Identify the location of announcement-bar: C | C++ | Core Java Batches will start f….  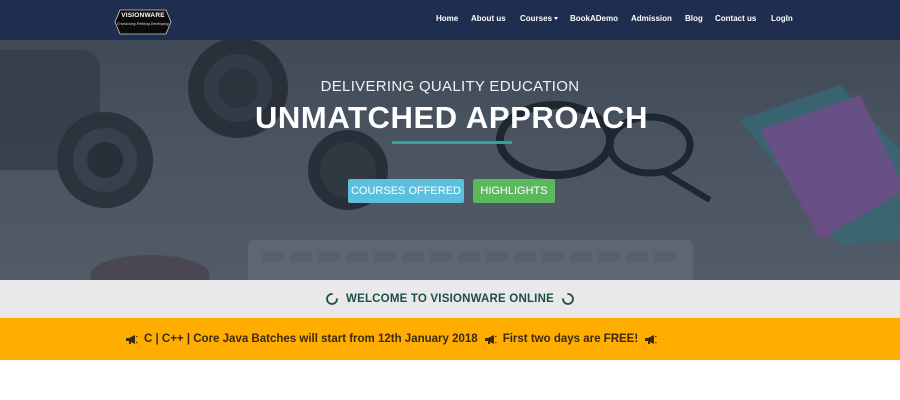
(450, 339).